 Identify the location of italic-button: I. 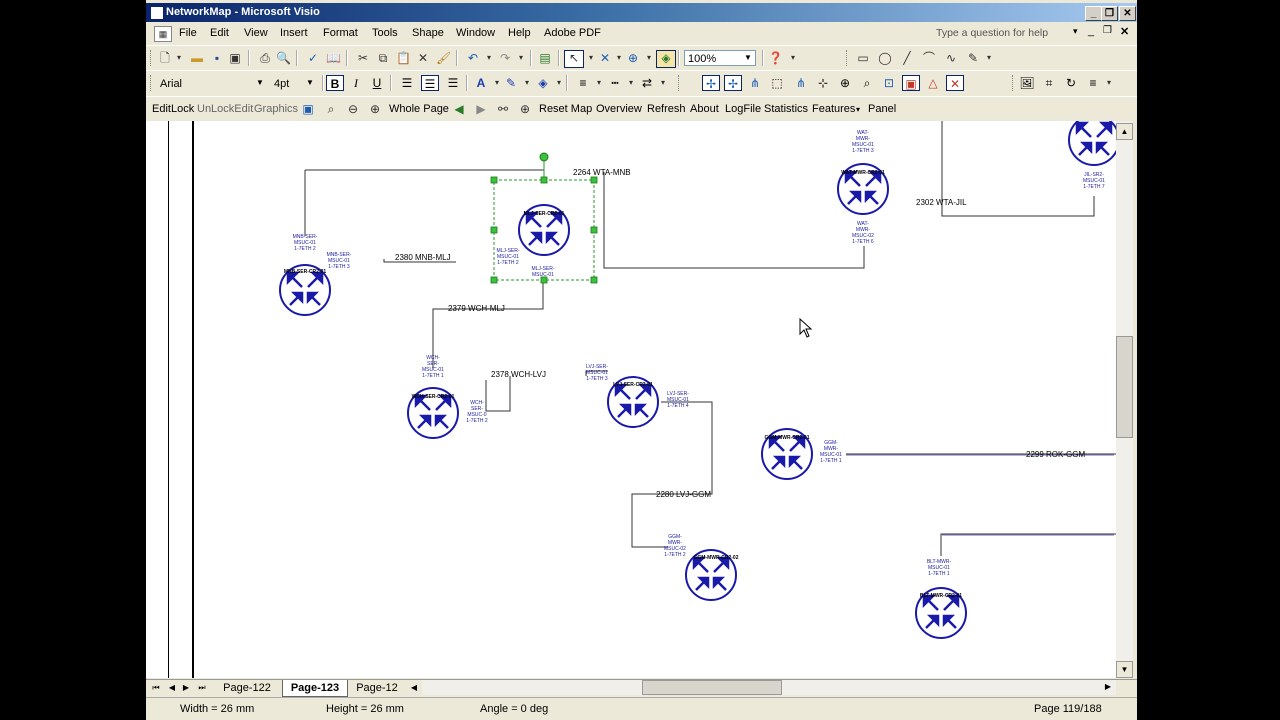
(356, 83).